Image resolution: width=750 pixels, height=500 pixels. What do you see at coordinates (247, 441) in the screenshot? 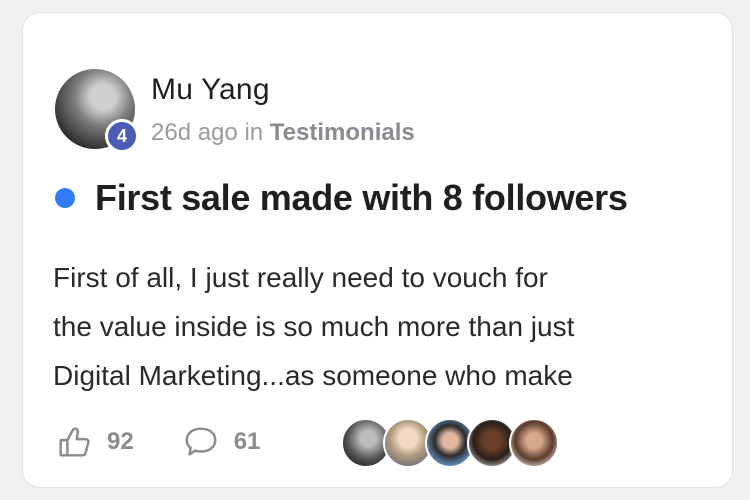
I see `comment-count: 61` at bounding box center [247, 441].